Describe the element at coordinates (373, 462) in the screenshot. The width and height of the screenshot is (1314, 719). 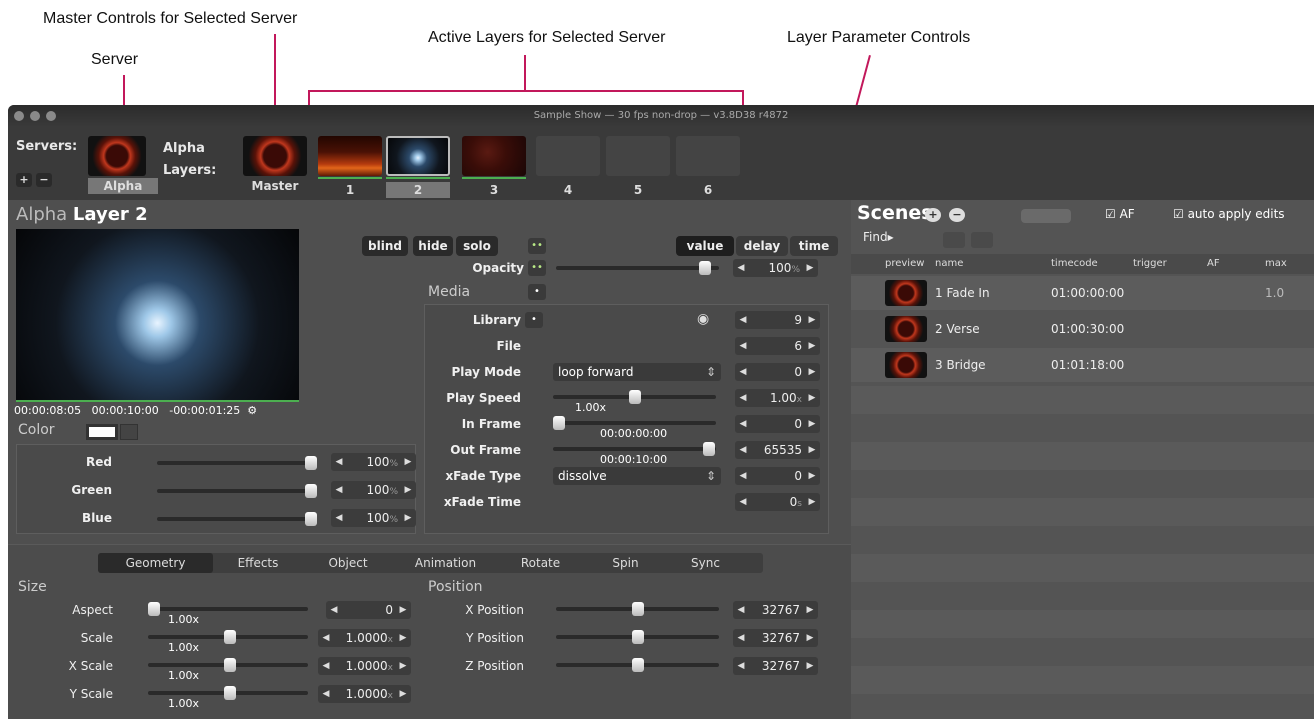
I see `red-stepper: ◀ 100% ▶` at that location.